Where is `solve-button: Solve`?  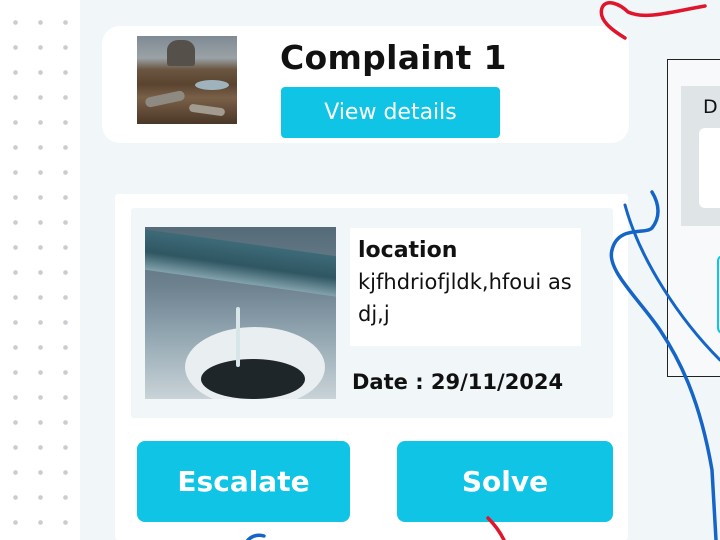 solve-button: Solve is located at coordinates (505, 481).